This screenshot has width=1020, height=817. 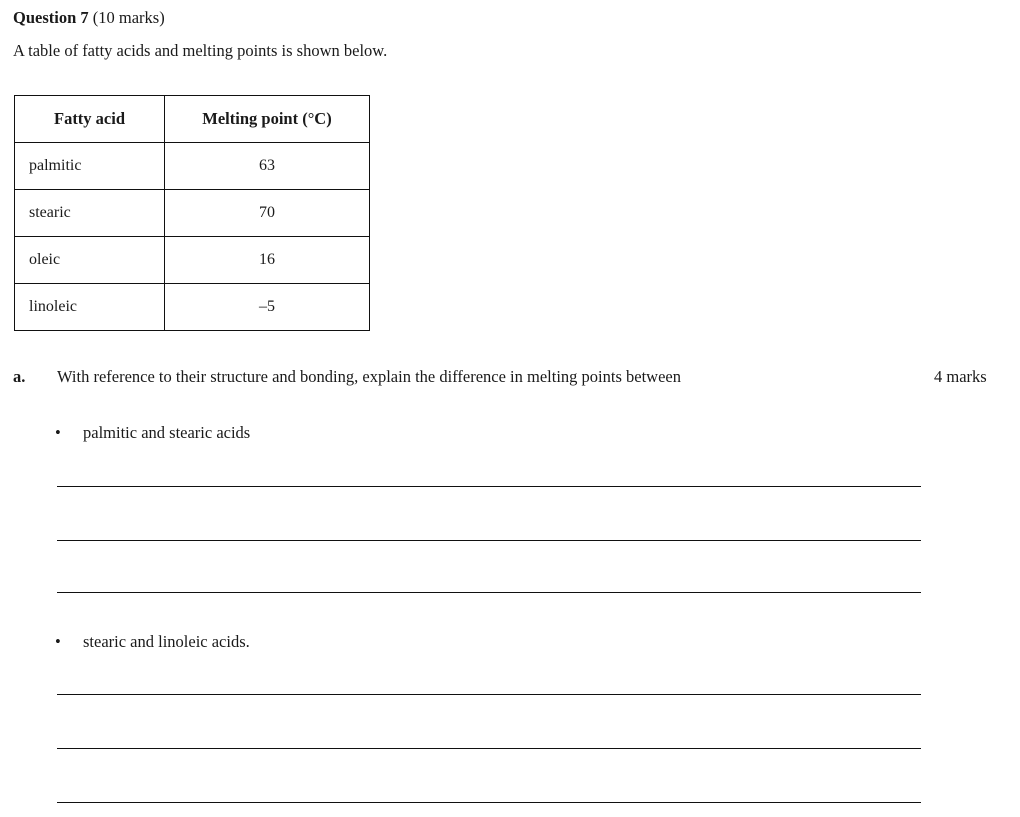 What do you see at coordinates (960, 376) in the screenshot?
I see `part-marks-allocation: 4 marks` at bounding box center [960, 376].